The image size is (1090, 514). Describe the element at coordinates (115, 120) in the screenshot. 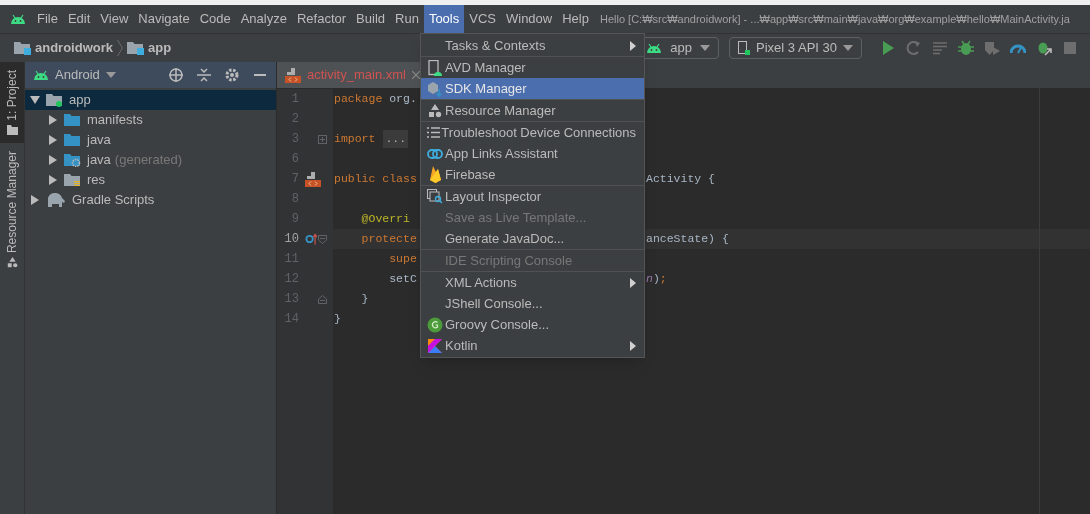

I see `tree-label: manifests` at that location.